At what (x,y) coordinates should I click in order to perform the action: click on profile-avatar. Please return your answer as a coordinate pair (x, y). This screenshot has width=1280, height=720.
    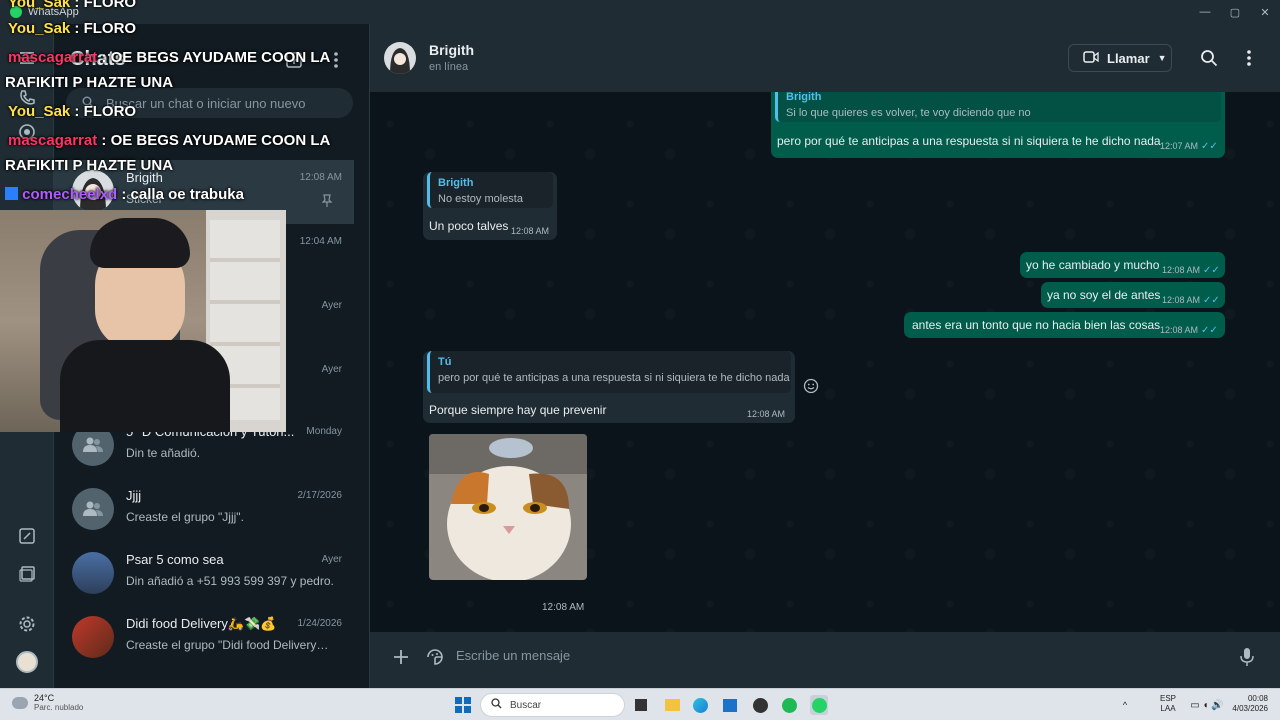
    Looking at the image, I should click on (27, 662).